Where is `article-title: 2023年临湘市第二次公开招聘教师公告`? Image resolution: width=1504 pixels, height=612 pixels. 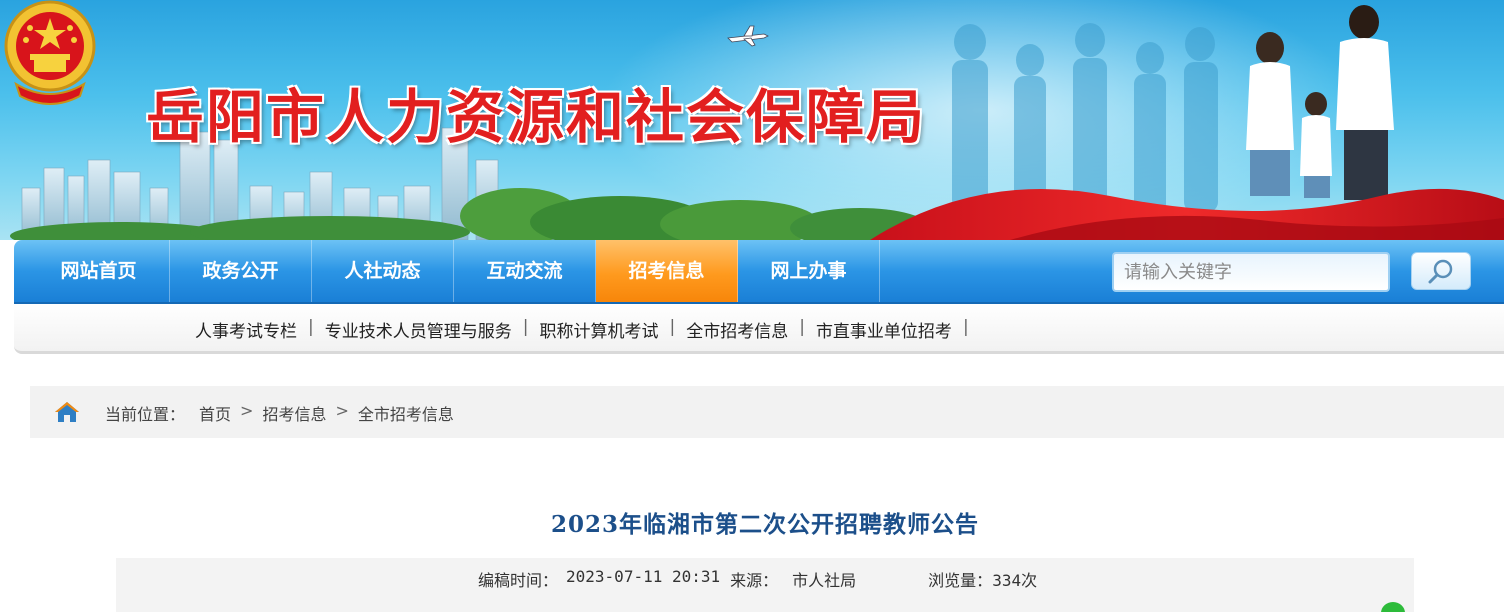
article-title: 2023年临湘市第二次公开招聘教师公告 is located at coordinates (764, 524).